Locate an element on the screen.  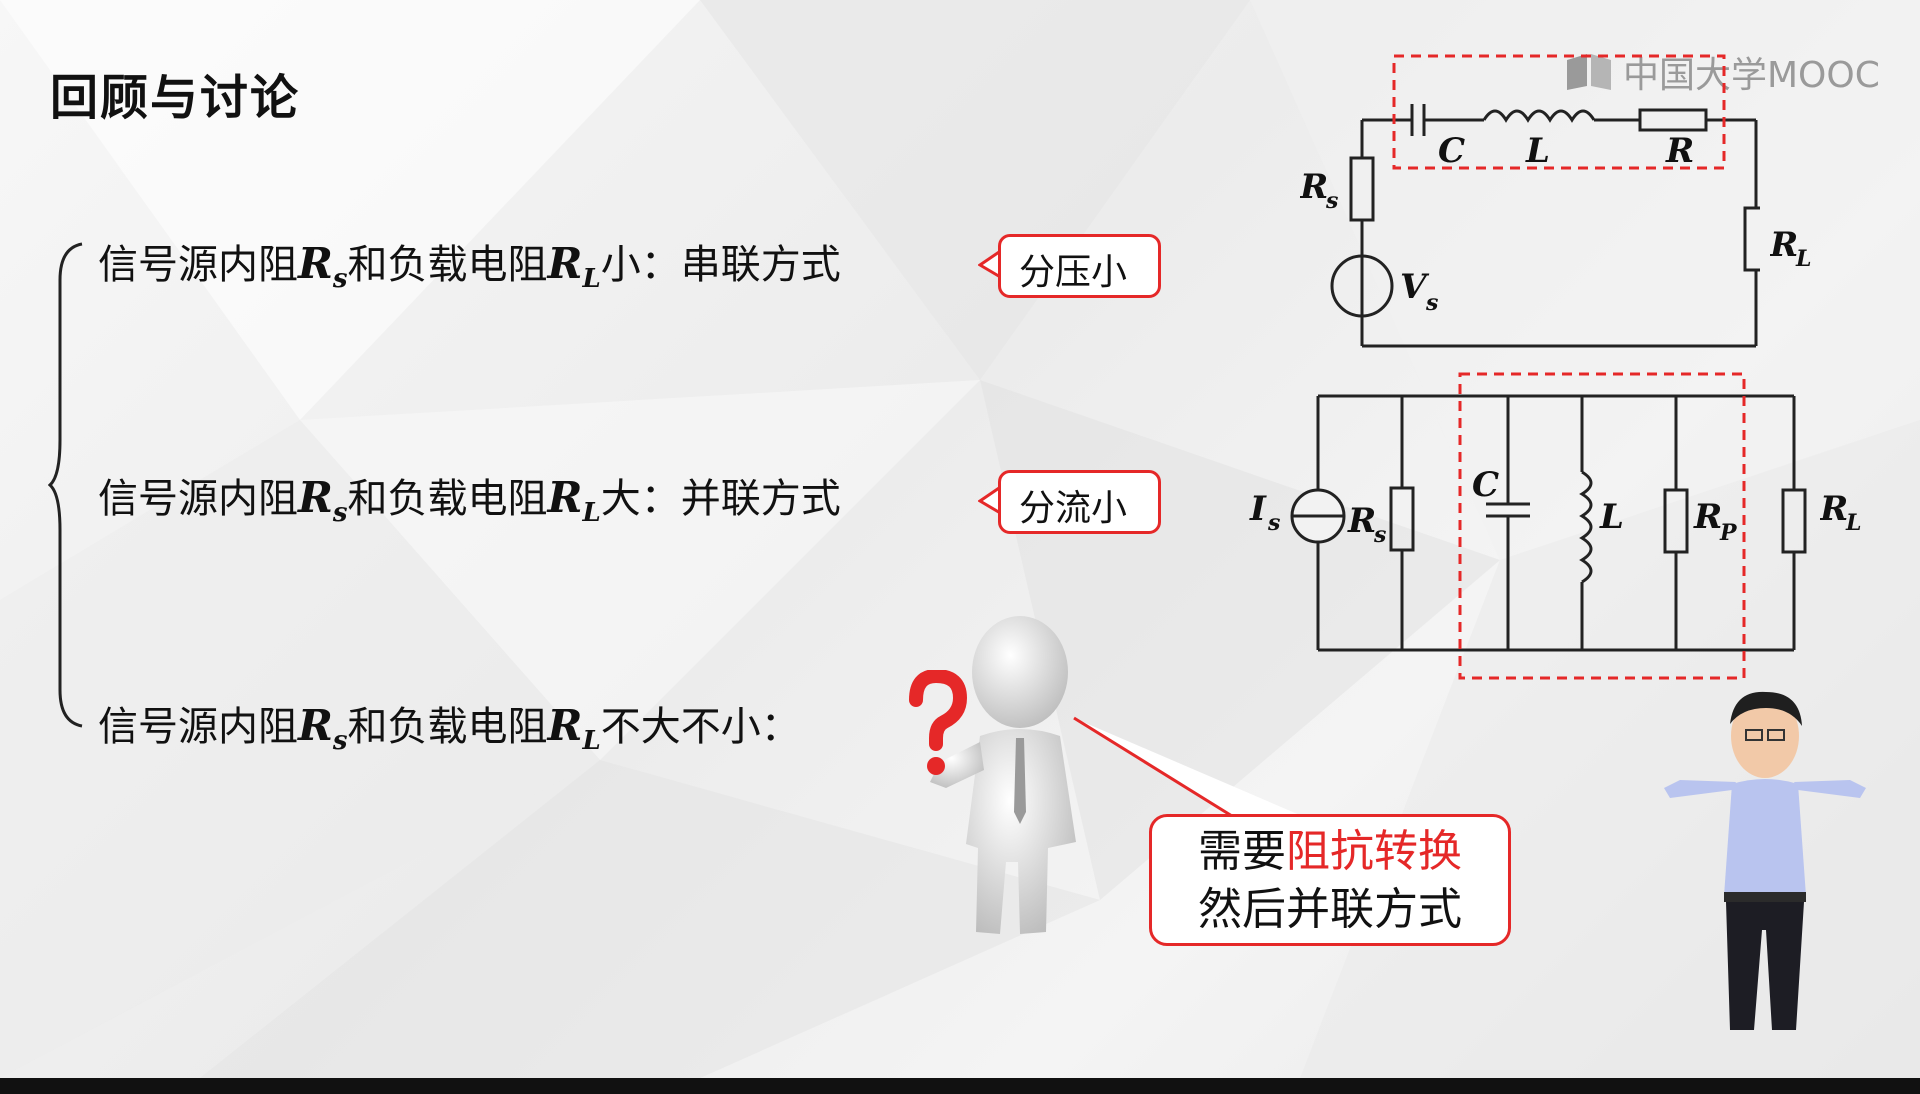
impedance-transform-note: 需要阻抗转换 然后并联方式 is located at coordinates (1330, 880).